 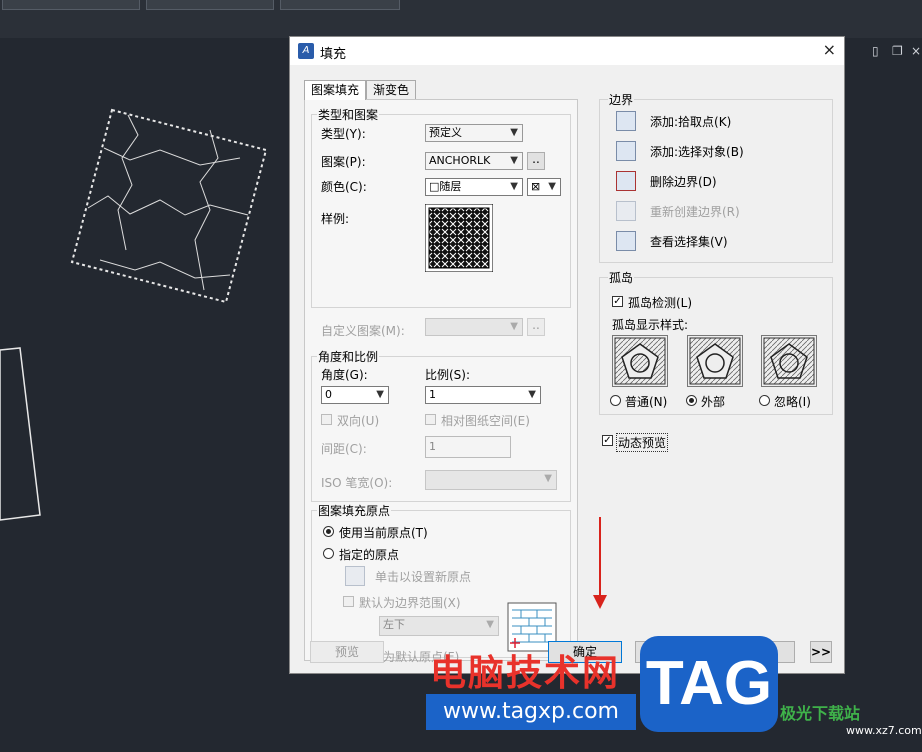 What do you see at coordinates (691, 400) in the screenshot?
I see `island-outer-radio` at bounding box center [691, 400].